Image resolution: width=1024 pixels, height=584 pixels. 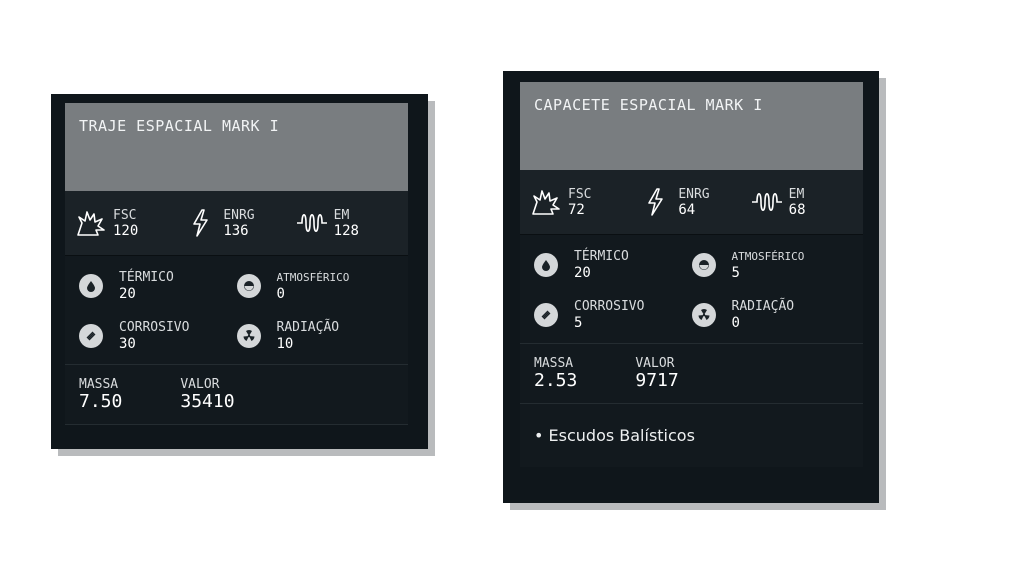 I want to click on stat-energy: ENRG 64, so click(x=691, y=202).